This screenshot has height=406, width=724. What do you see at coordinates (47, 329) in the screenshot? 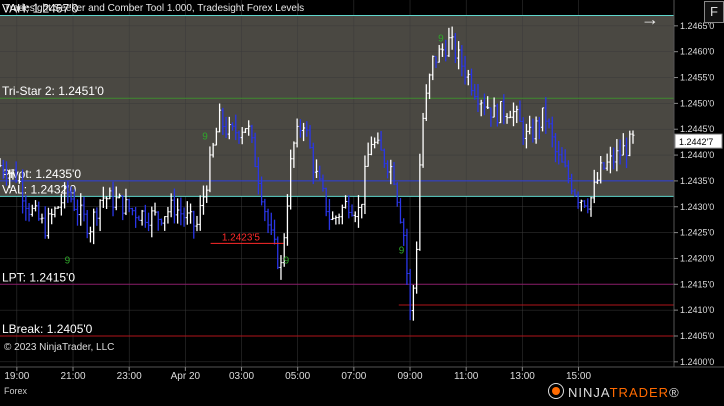
I see `level-label: LBreak: 1.2405'0` at bounding box center [47, 329].